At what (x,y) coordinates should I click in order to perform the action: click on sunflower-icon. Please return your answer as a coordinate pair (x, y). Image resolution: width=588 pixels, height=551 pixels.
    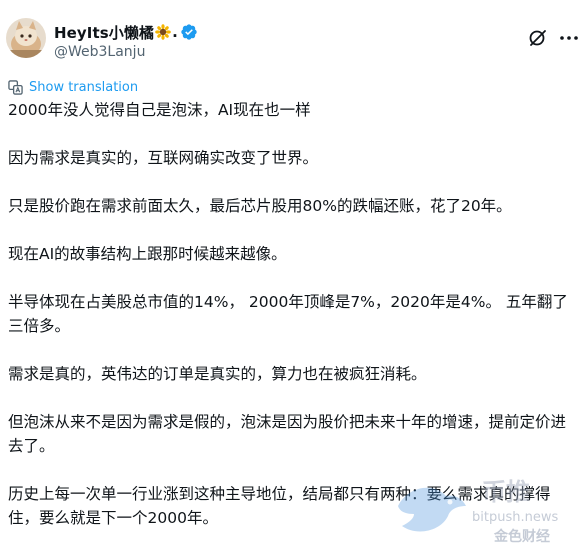
    Looking at the image, I should click on (163, 32).